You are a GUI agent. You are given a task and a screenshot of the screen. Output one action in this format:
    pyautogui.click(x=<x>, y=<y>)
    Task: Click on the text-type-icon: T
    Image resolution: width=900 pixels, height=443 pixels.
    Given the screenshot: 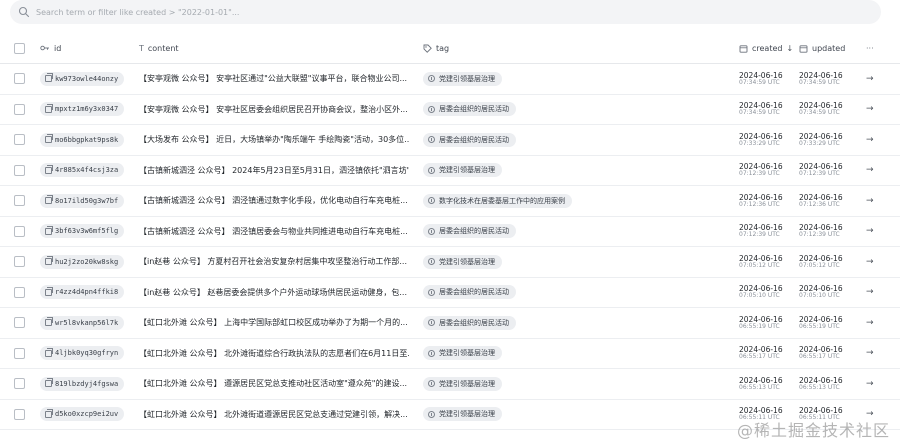 What is the action you would take?
    pyautogui.click(x=141, y=48)
    